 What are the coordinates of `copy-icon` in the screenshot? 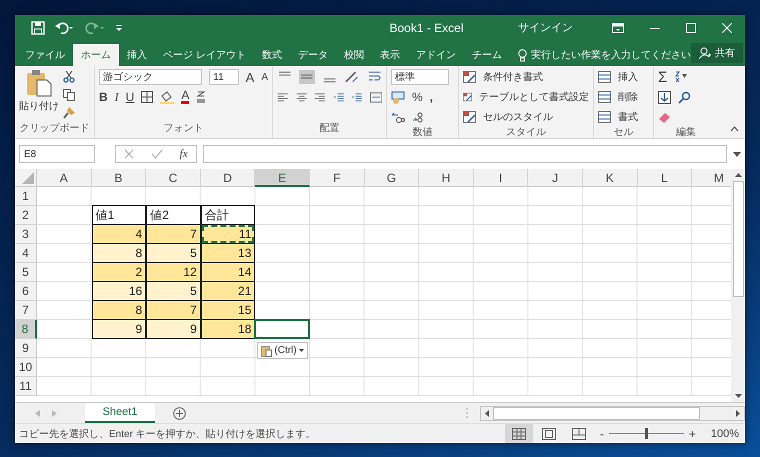 It's located at (69, 95).